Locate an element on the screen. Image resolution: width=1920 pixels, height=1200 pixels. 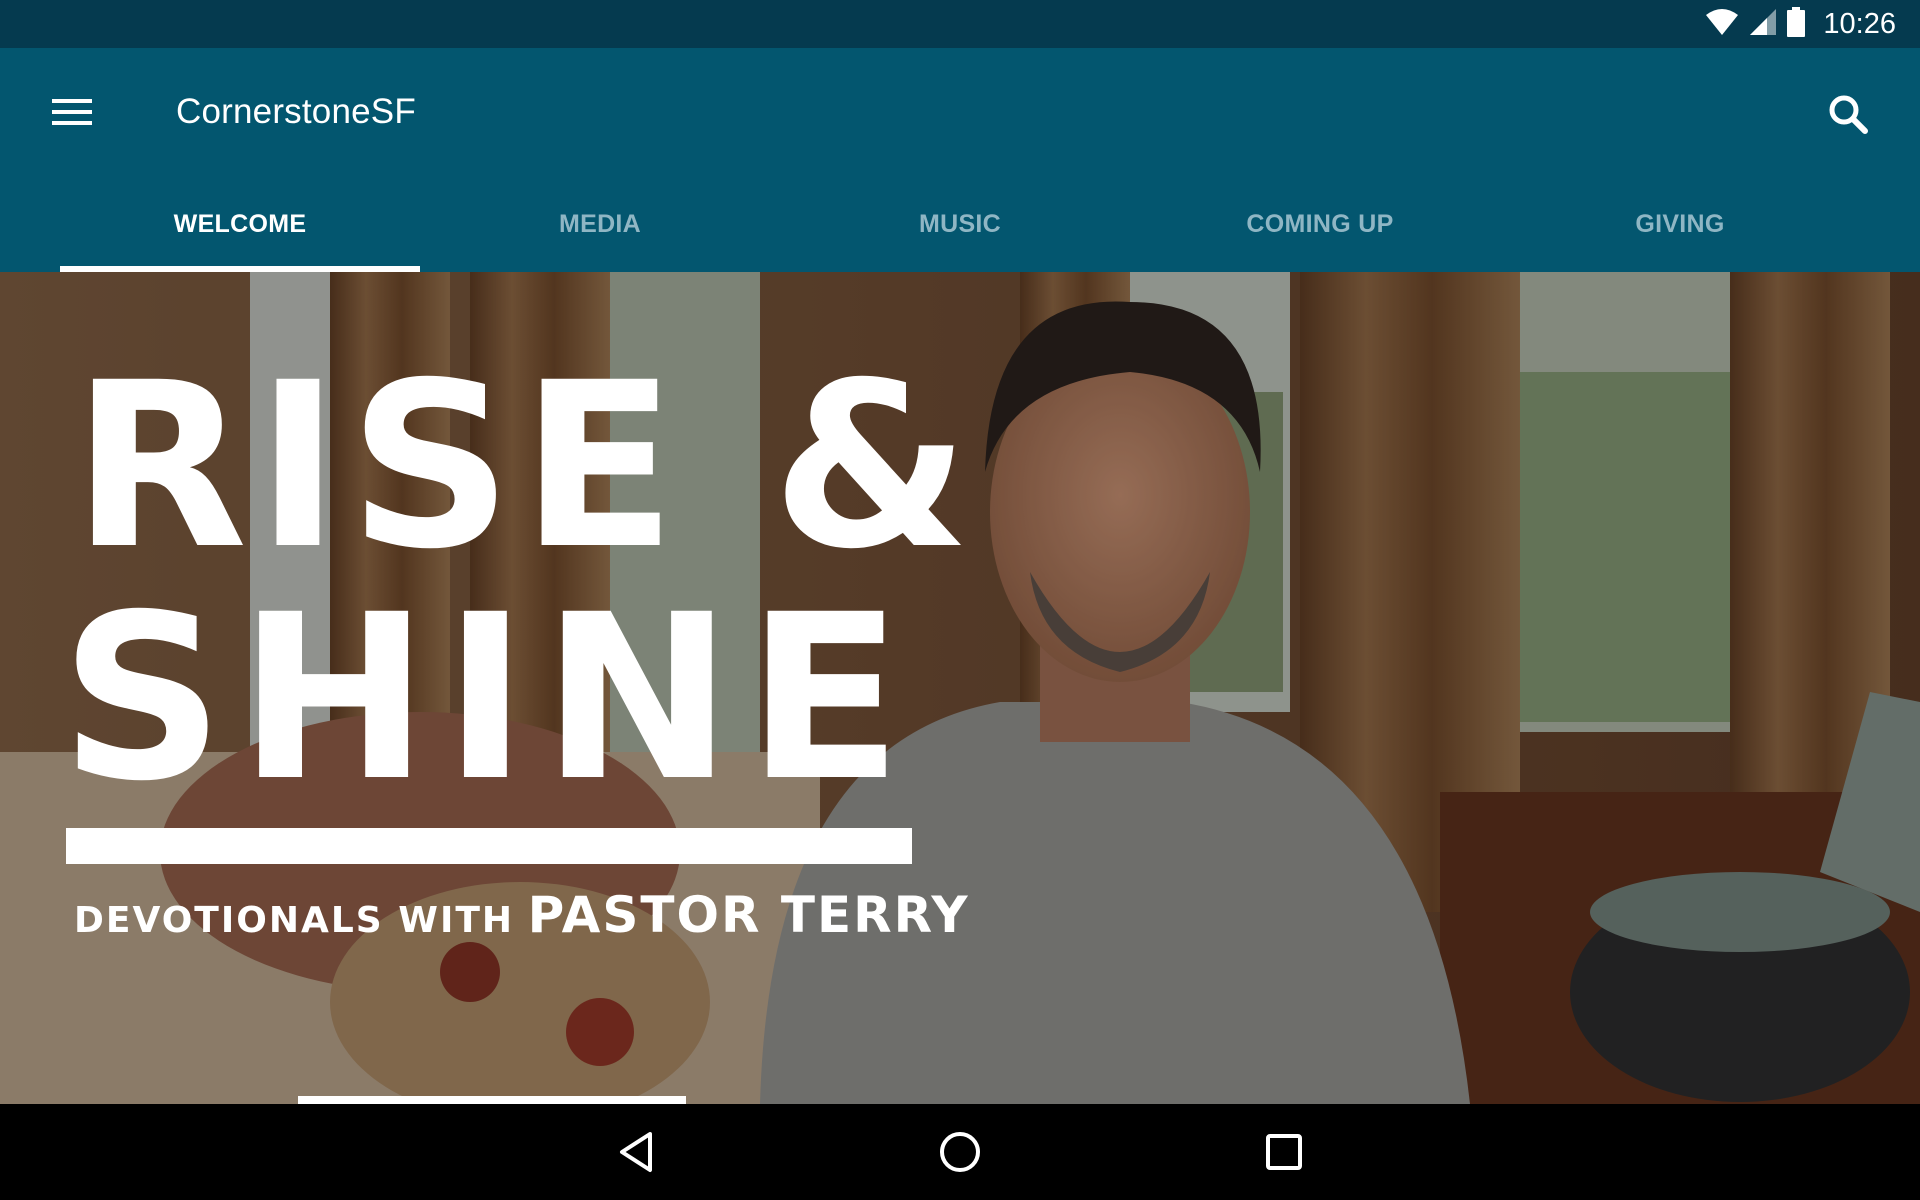
back-button is located at coordinates (636, 1152).